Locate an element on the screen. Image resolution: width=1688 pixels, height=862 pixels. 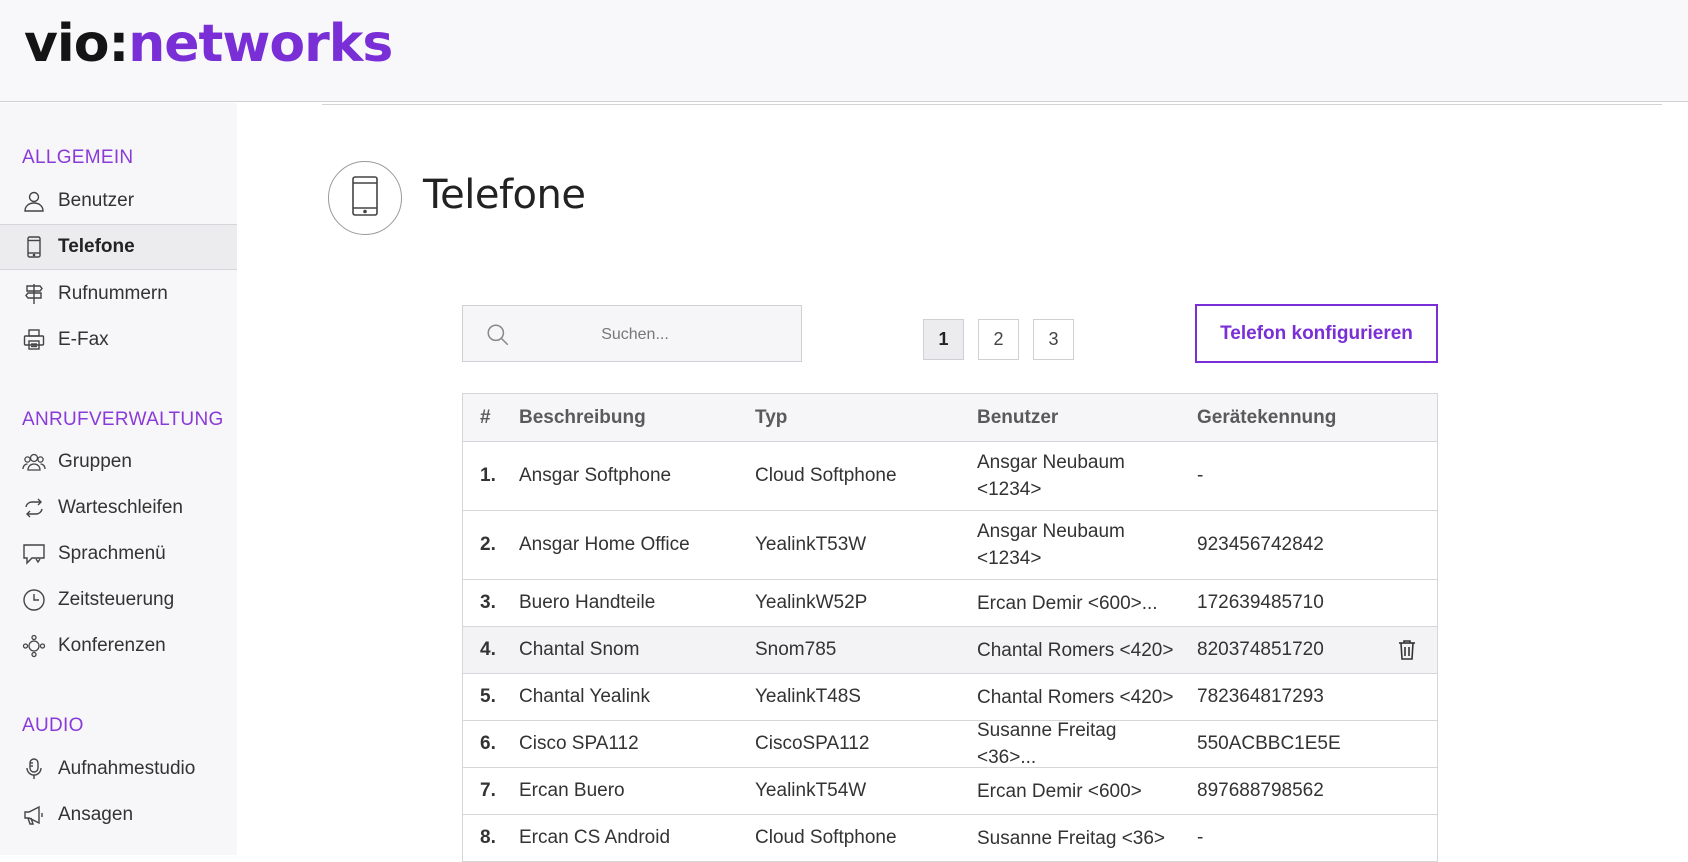
cell-number: 5. is located at coordinates (488, 696).